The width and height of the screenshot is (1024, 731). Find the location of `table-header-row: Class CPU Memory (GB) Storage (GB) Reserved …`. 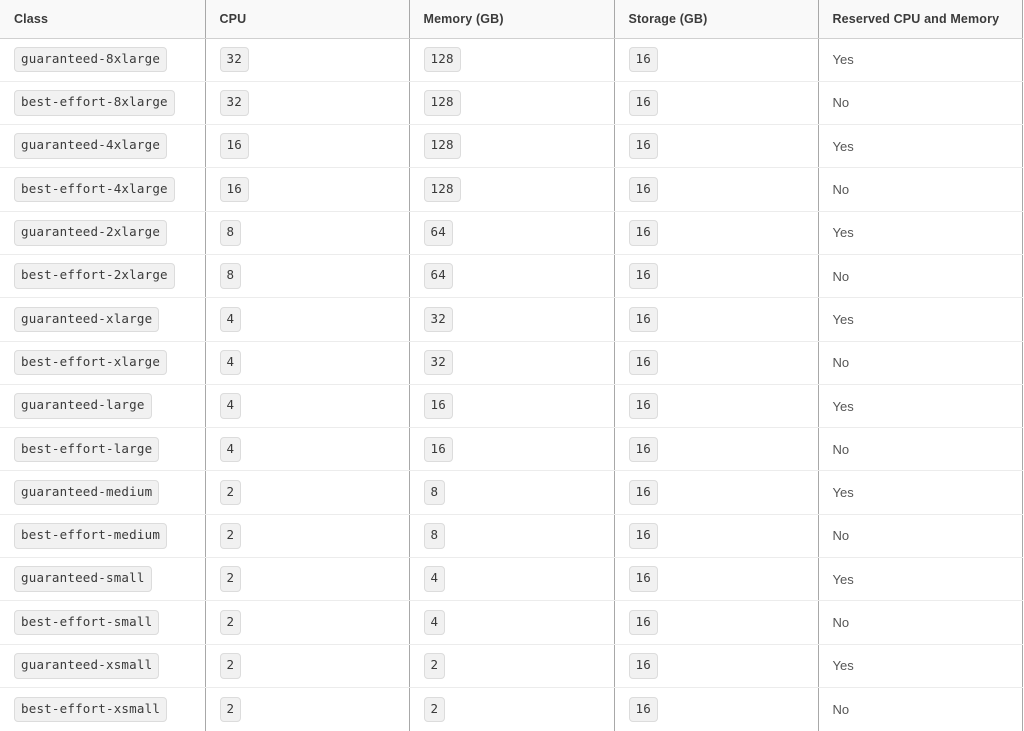

table-header-row: Class CPU Memory (GB) Storage (GB) Reserved … is located at coordinates (511, 19).